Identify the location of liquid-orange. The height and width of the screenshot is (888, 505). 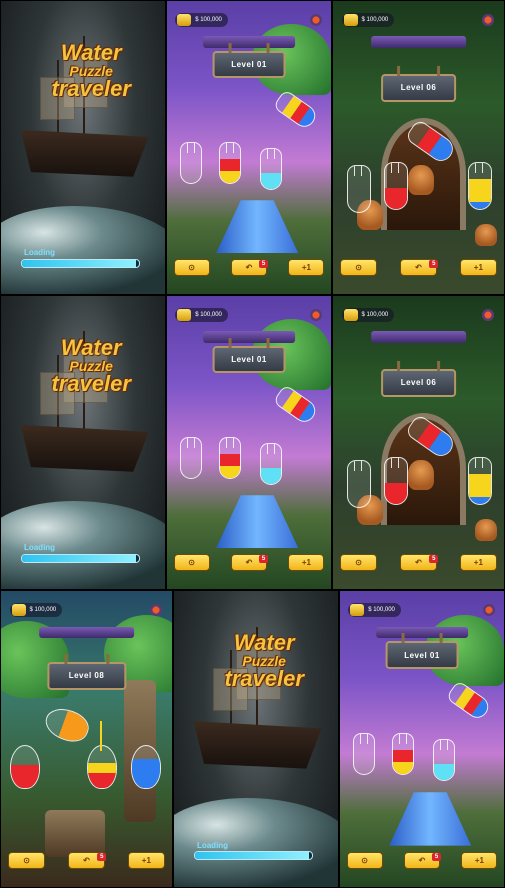
(75, 728).